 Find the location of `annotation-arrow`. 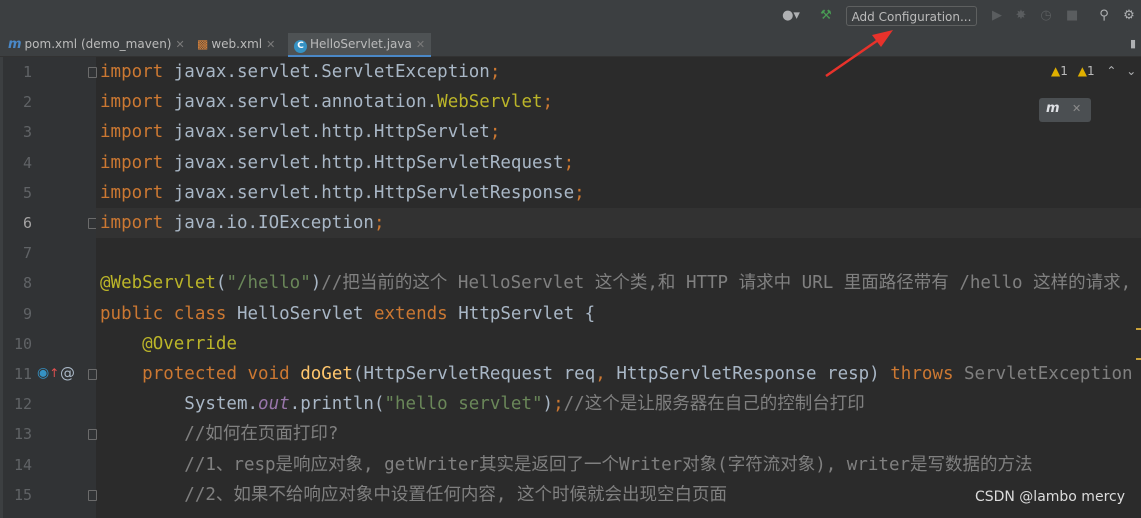

annotation-arrow is located at coordinates (859, 54).